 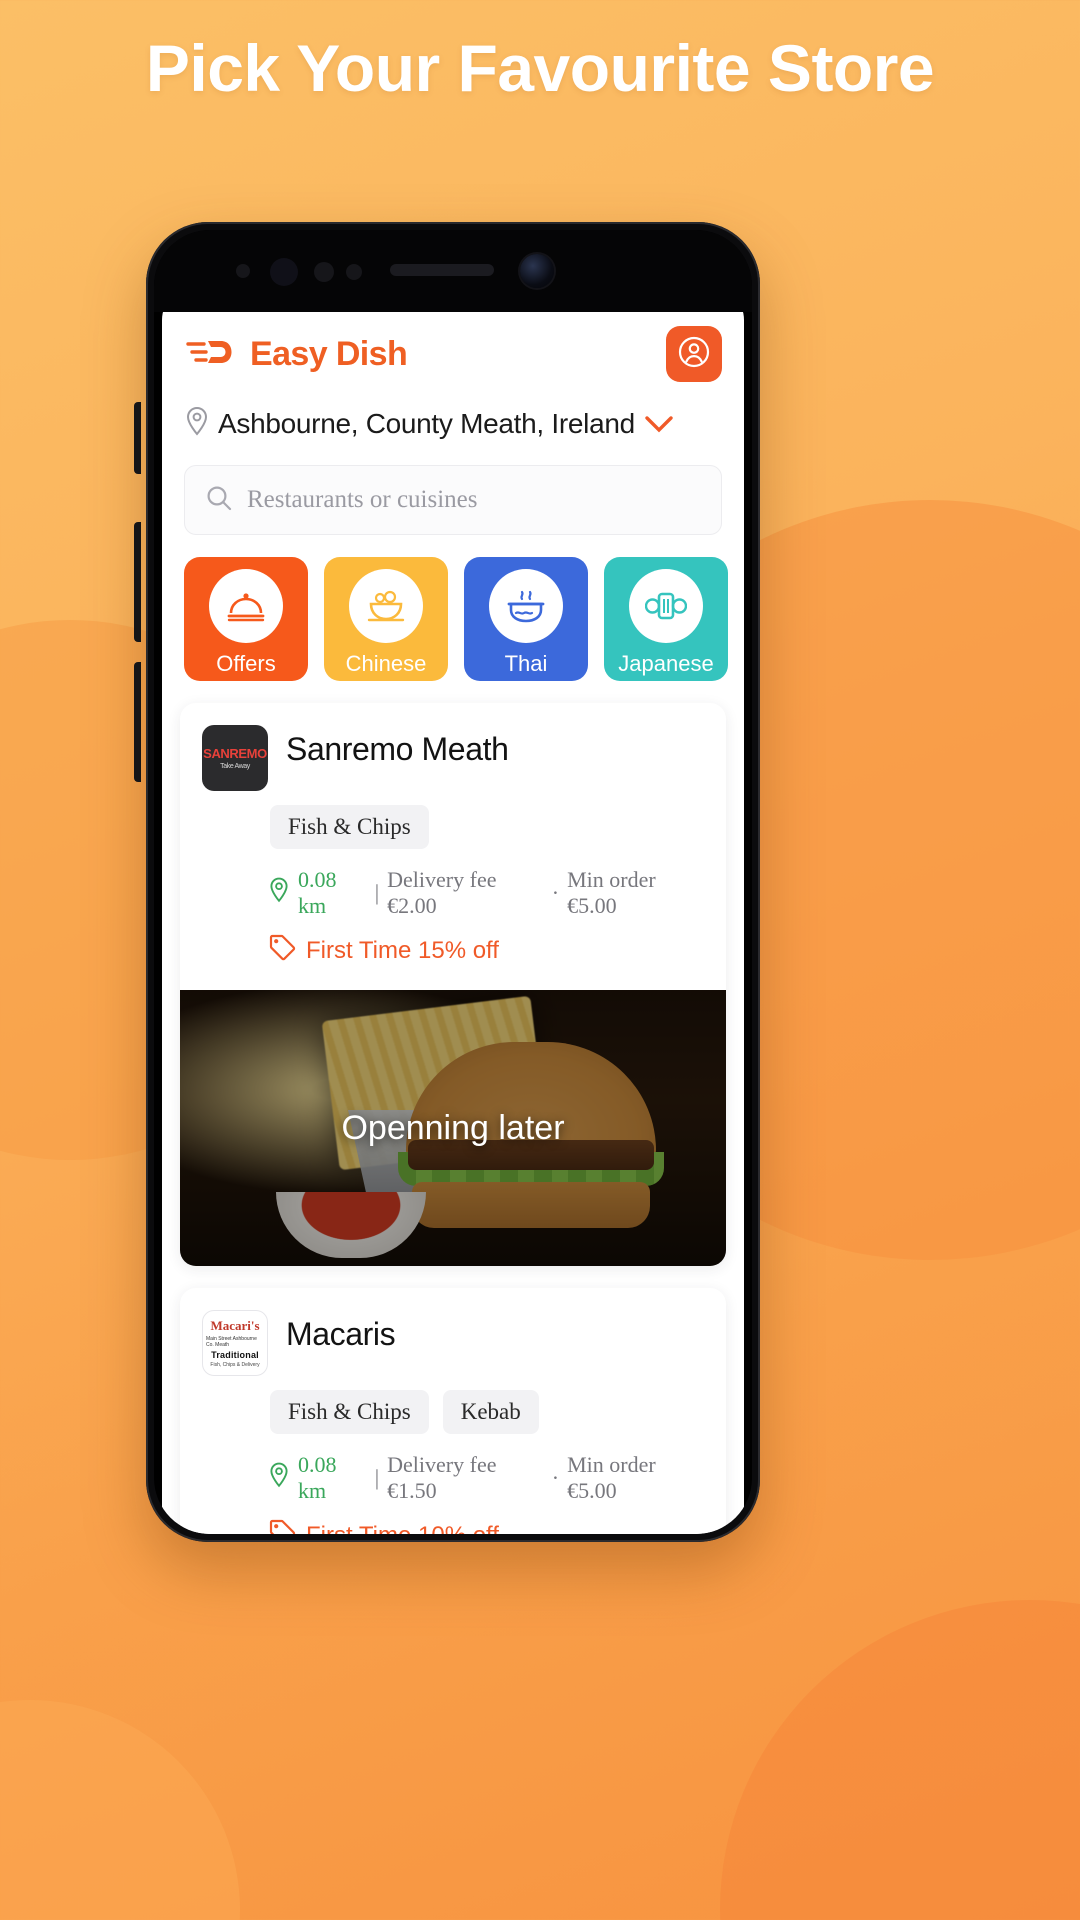 I want to click on sanremo-logo-icon: SANREMO Take Away, so click(x=235, y=758).